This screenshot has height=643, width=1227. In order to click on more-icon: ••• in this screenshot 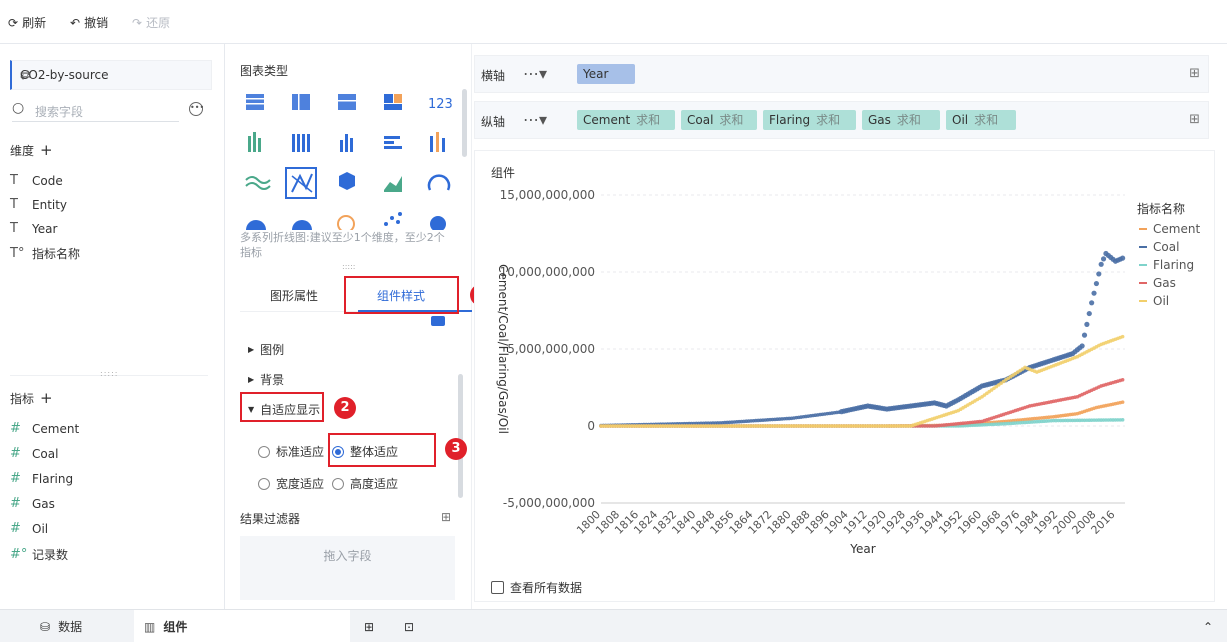, I will do `click(196, 109)`.